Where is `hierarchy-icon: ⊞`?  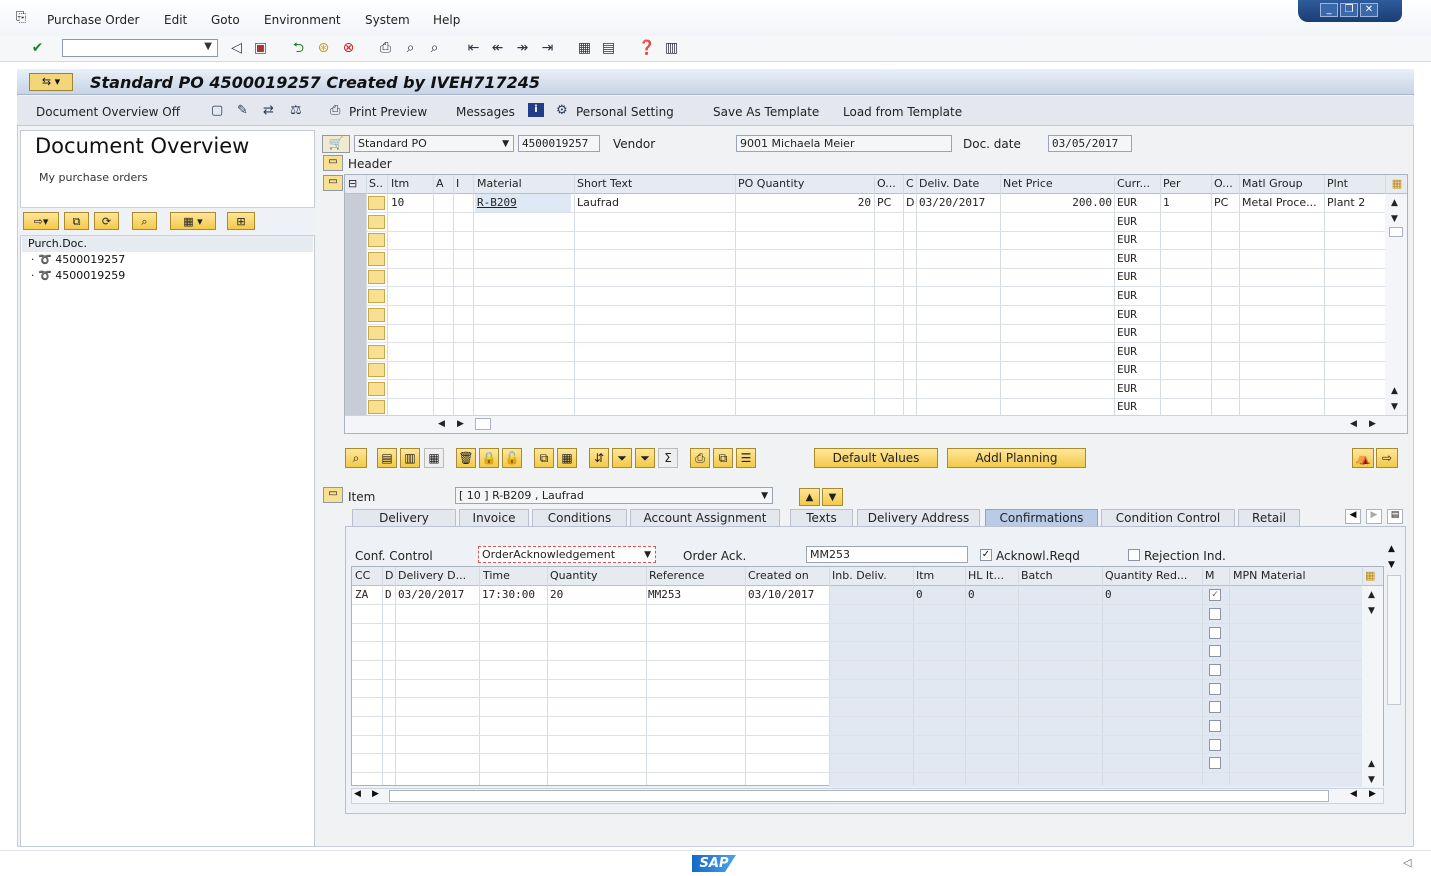
hierarchy-icon: ⊞ is located at coordinates (241, 221).